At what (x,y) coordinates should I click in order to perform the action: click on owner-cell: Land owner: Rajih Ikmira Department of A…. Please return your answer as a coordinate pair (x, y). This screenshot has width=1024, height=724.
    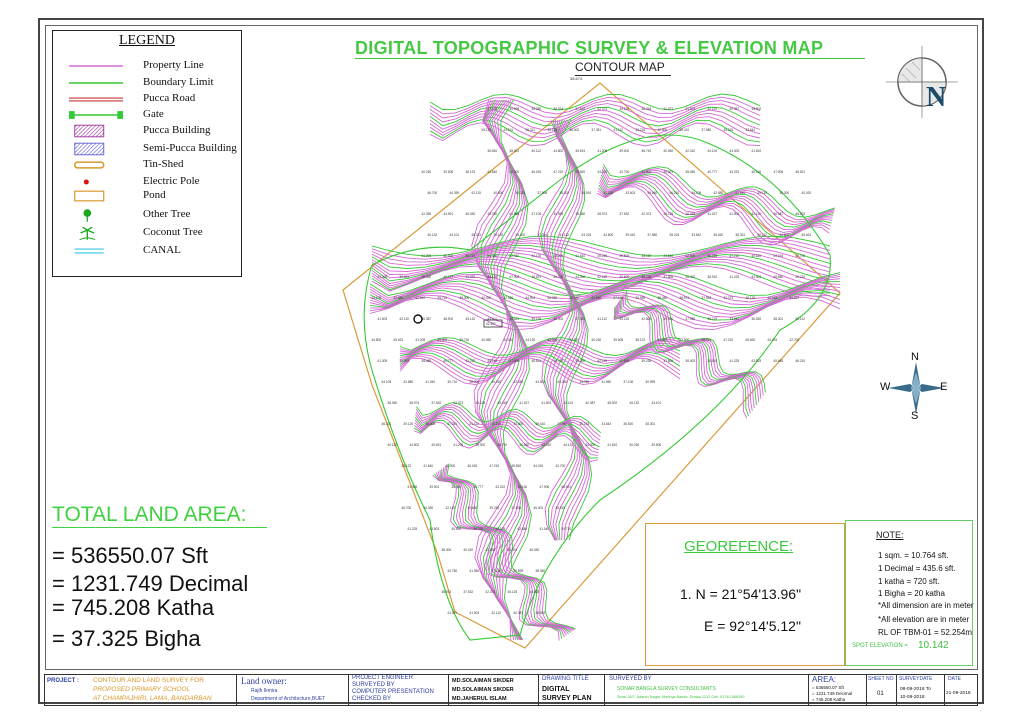
    Looking at the image, I should click on (293, 690).